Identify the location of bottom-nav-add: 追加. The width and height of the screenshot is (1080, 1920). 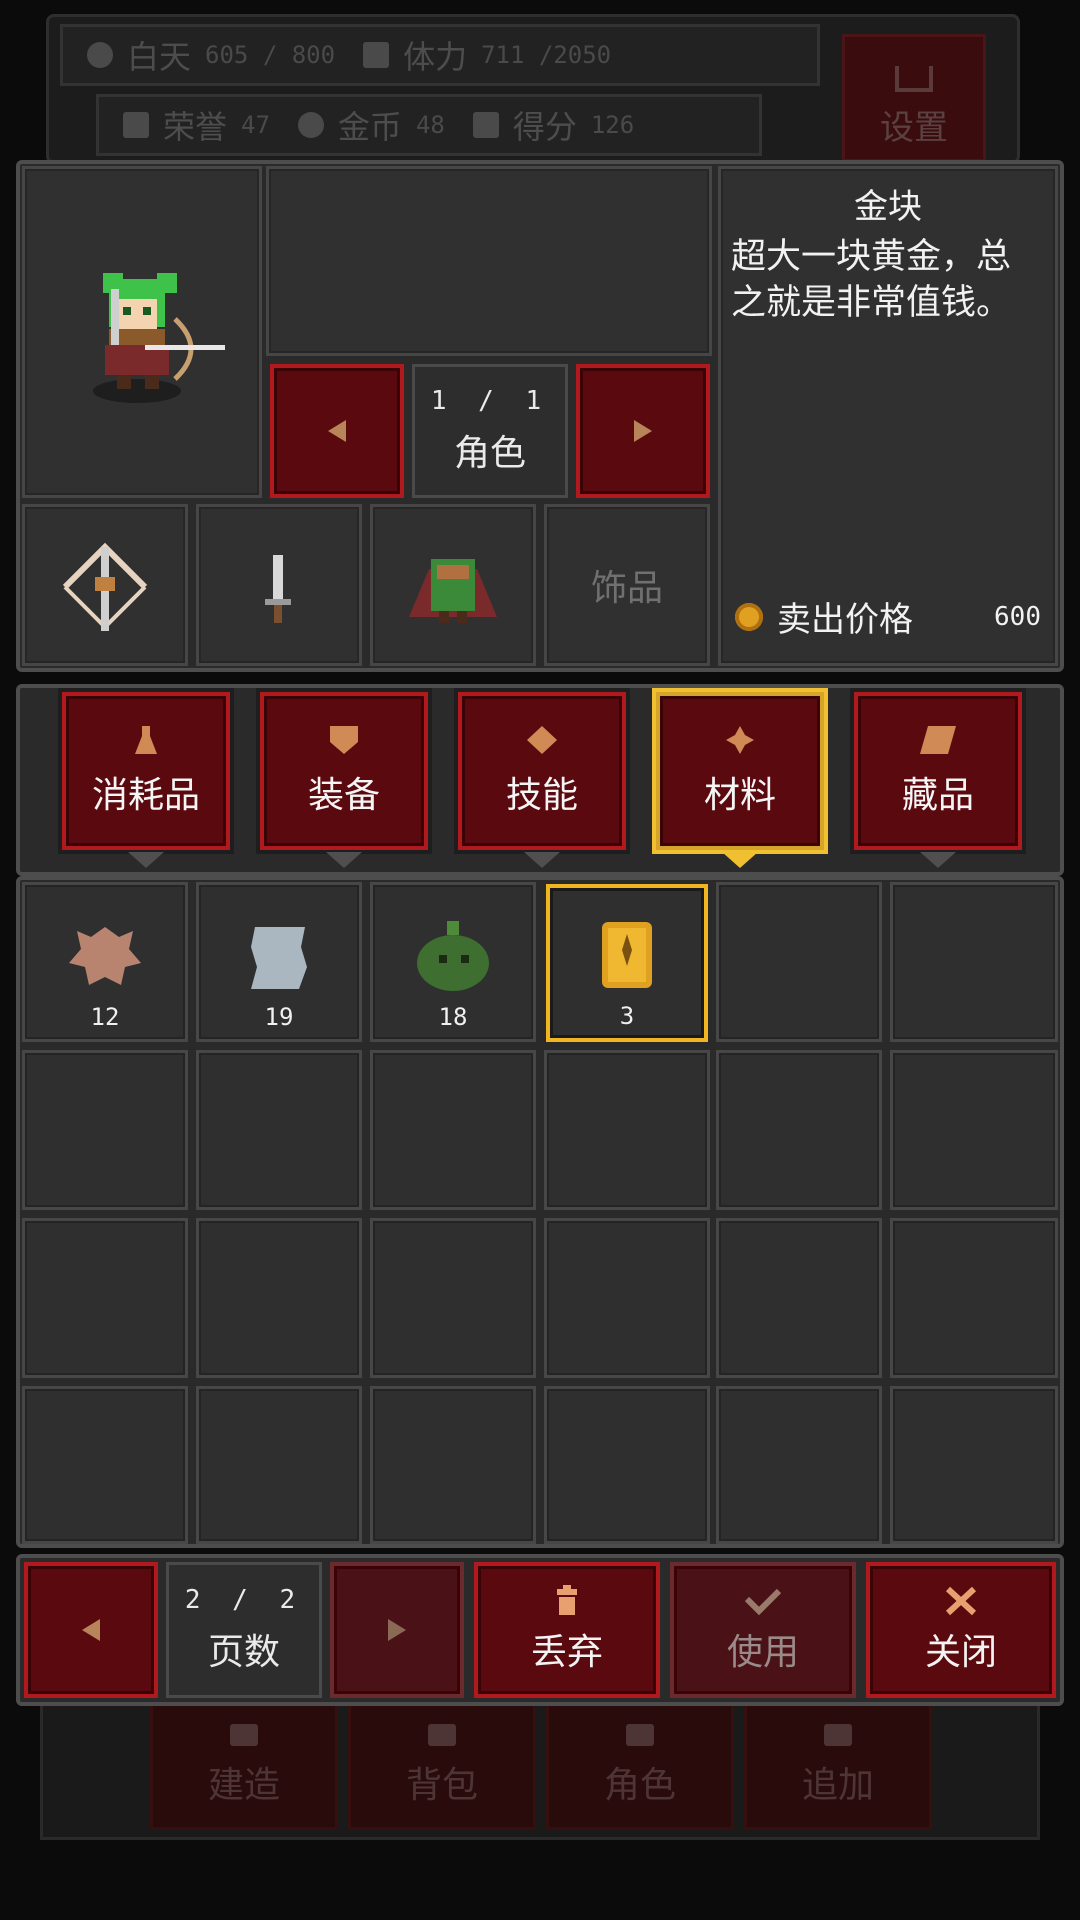
(838, 1766).